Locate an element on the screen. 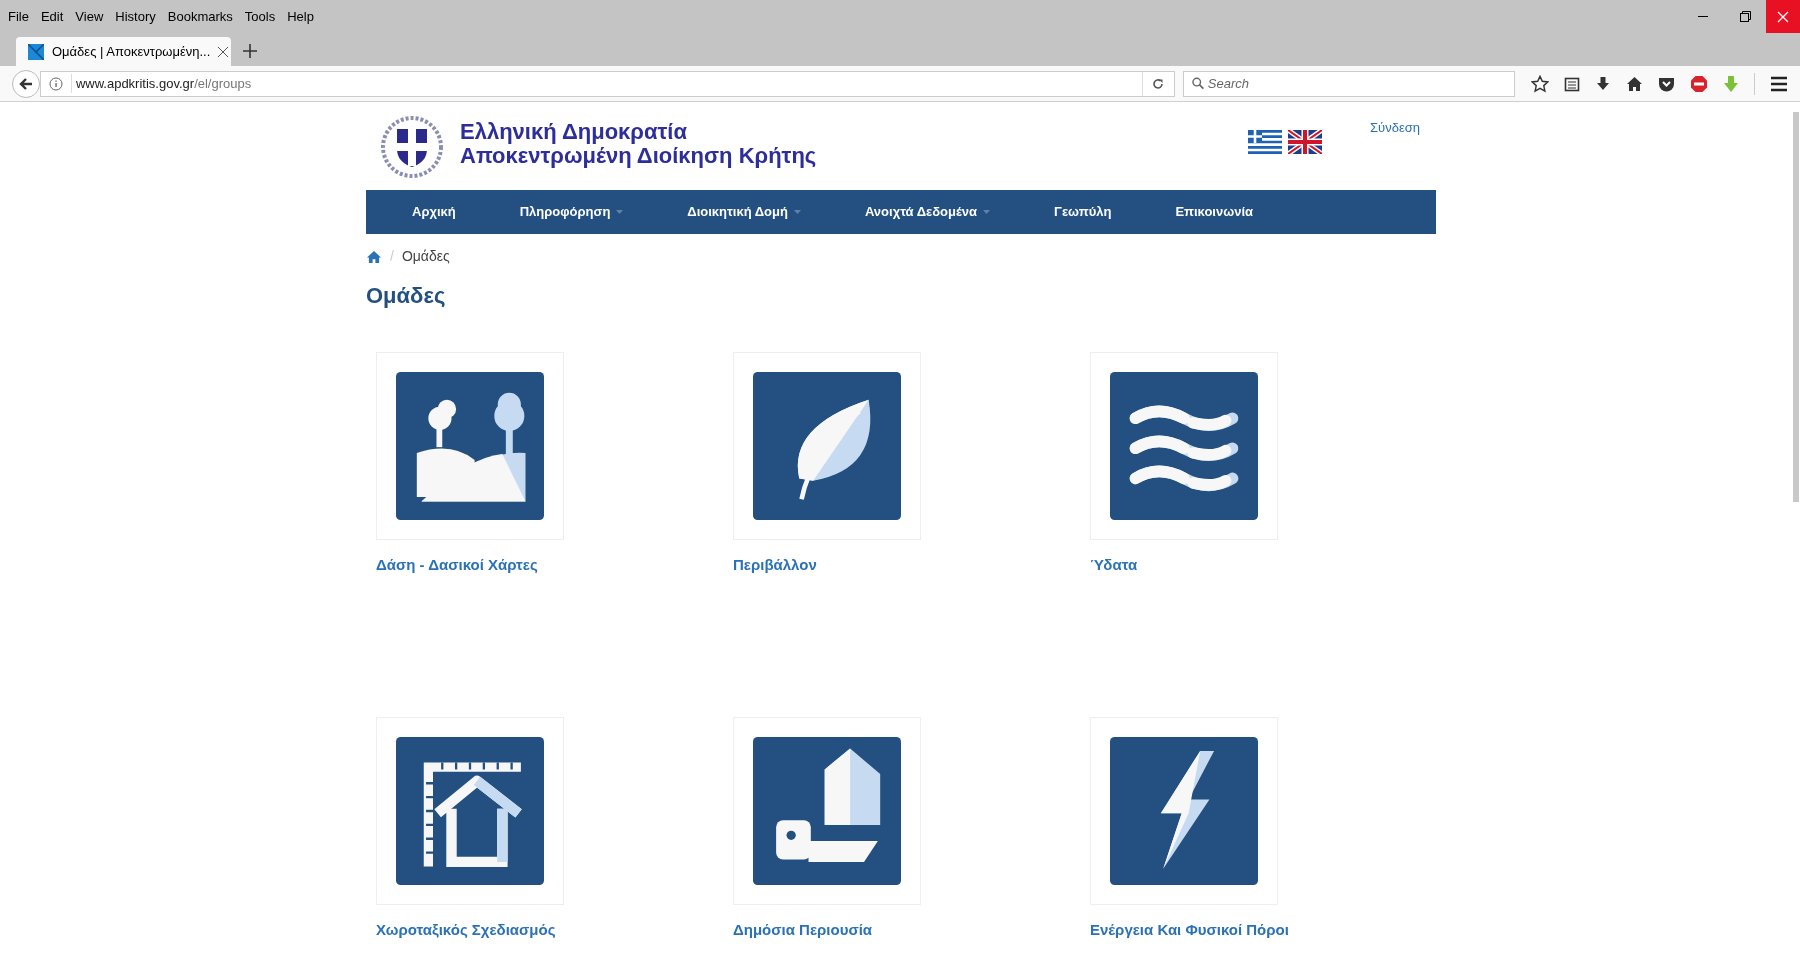  nav-link: Επικοινωνία is located at coordinates (1214, 212).